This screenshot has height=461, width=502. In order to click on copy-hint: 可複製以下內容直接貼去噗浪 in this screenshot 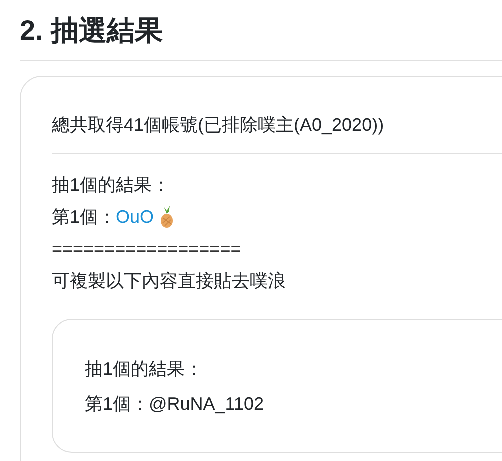, I will do `click(169, 281)`.